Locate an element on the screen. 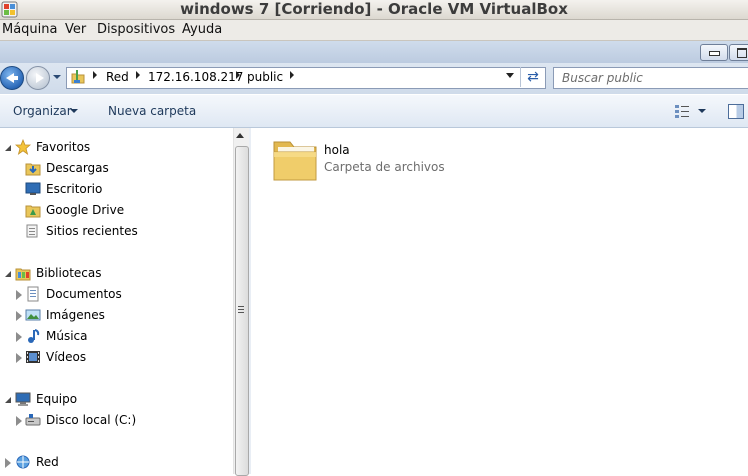  scroll-up-arrow-icon is located at coordinates (240, 135).